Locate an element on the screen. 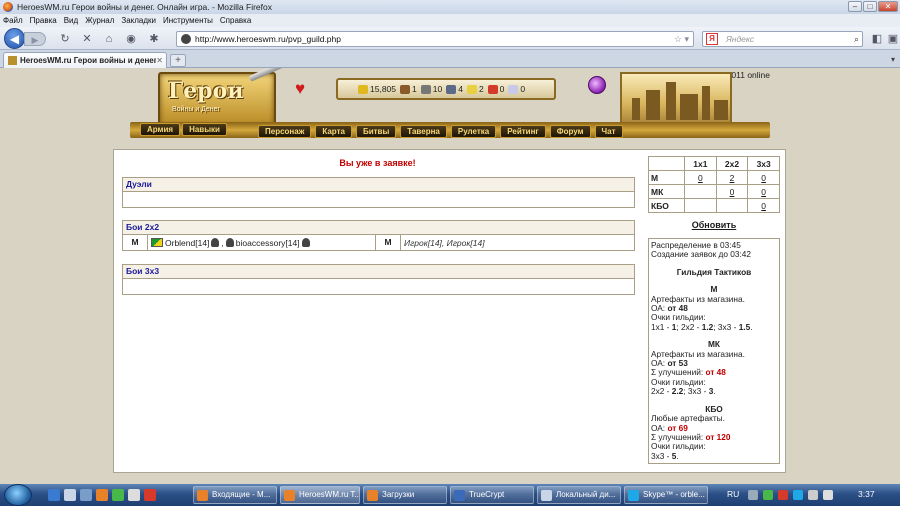  resource-sulfur: 2 is located at coordinates (475, 89).